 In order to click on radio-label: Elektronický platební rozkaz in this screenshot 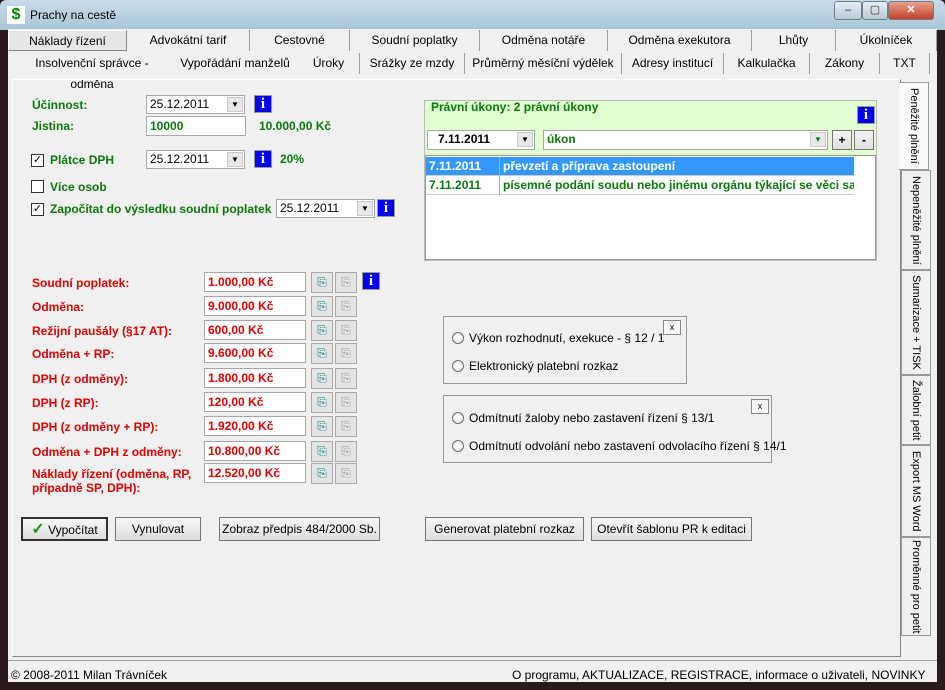, I will do `click(543, 366)`.